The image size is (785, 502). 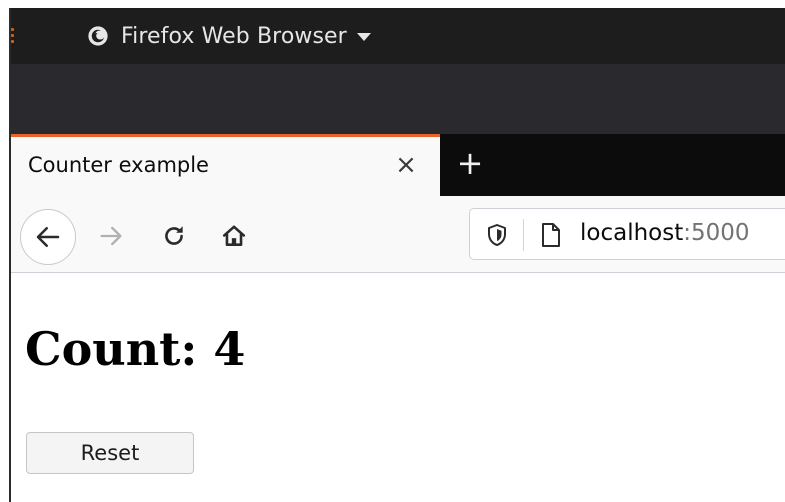 I want to click on close-icon: ×, so click(x=406, y=165).